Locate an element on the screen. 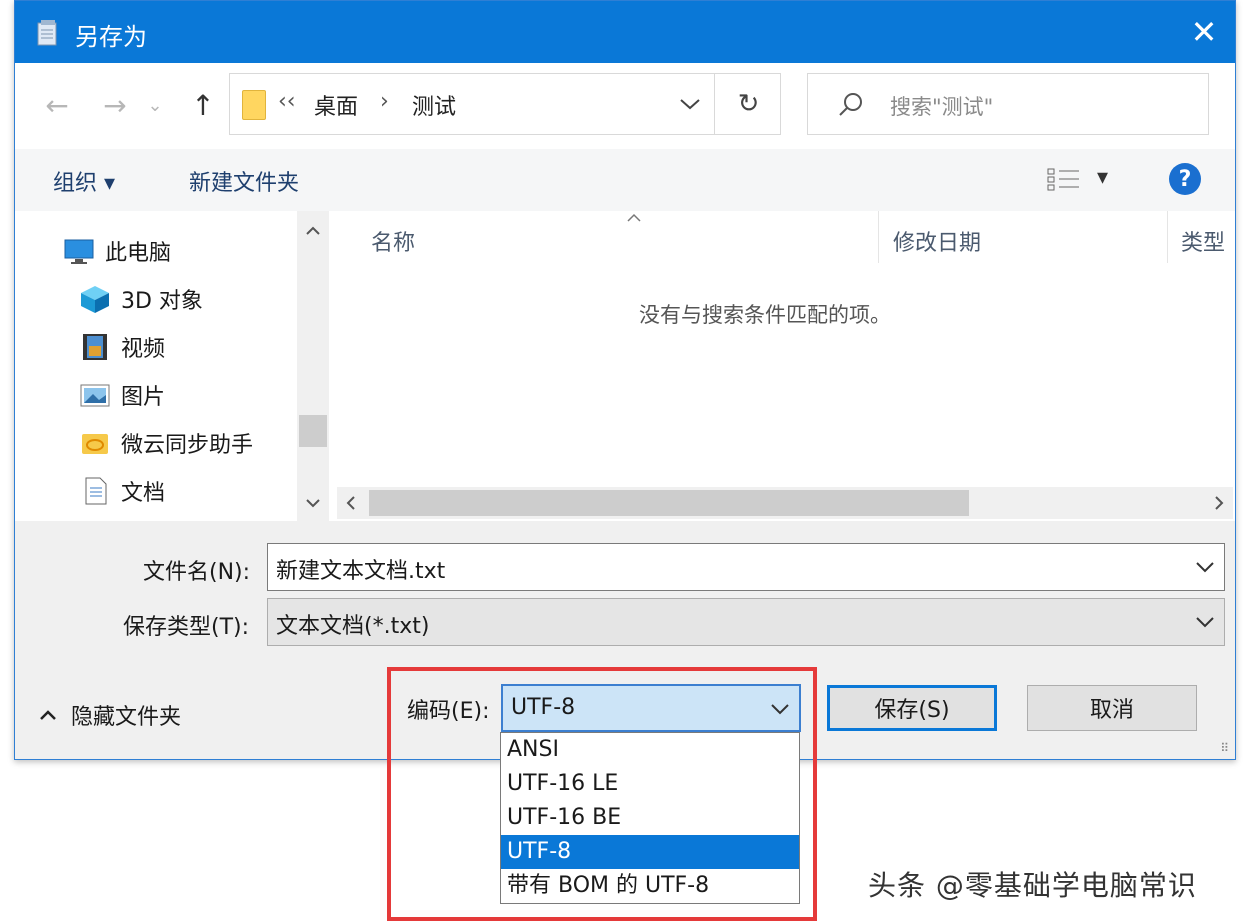 This screenshot has height=924, width=1250. column-header-type: 类型 is located at coordinates (1203, 241).